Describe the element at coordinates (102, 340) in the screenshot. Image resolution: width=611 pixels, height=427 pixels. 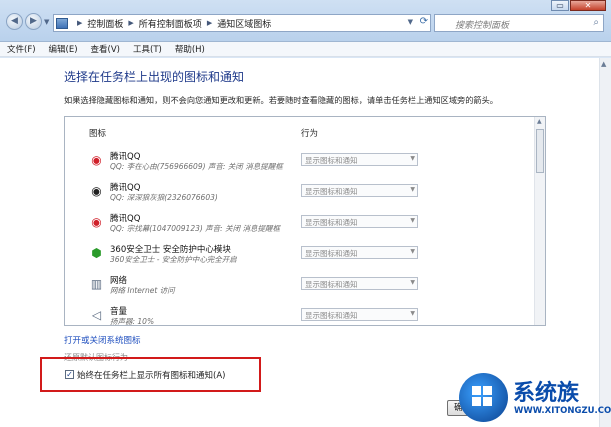
I see `system-icons-link: 打开或关闭系统图标` at that location.